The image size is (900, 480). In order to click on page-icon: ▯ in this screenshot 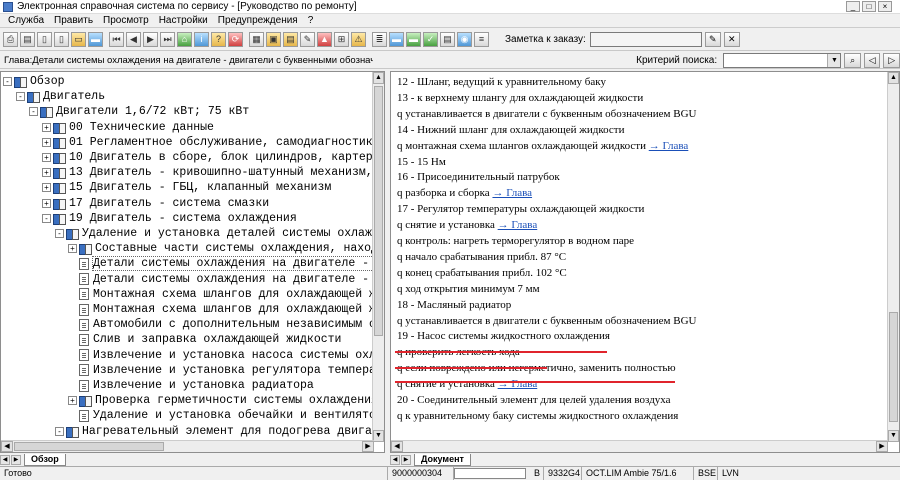, I will do `click(44, 39)`.